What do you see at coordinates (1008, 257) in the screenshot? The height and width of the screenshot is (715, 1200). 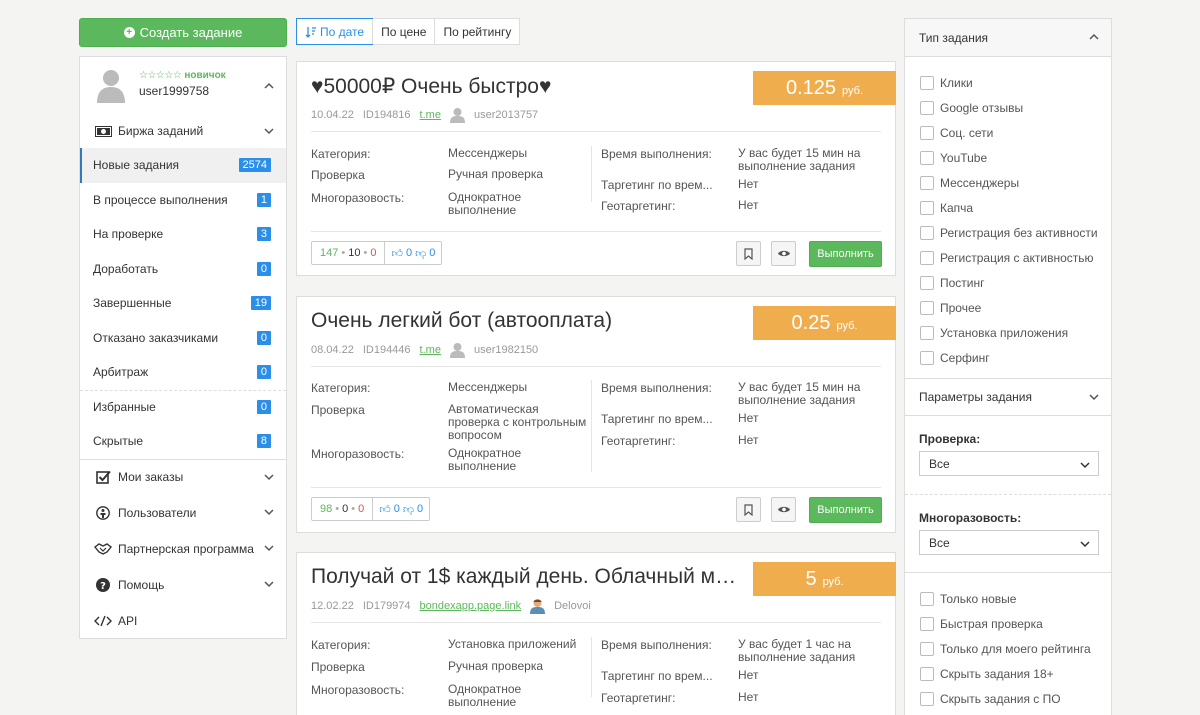 I see `filter-checkbox: Регистрация с активностью` at bounding box center [1008, 257].